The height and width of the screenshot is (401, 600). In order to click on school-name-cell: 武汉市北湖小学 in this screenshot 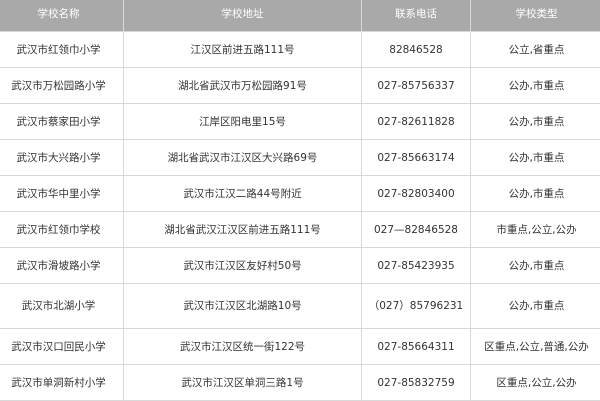, I will do `click(62, 306)`.